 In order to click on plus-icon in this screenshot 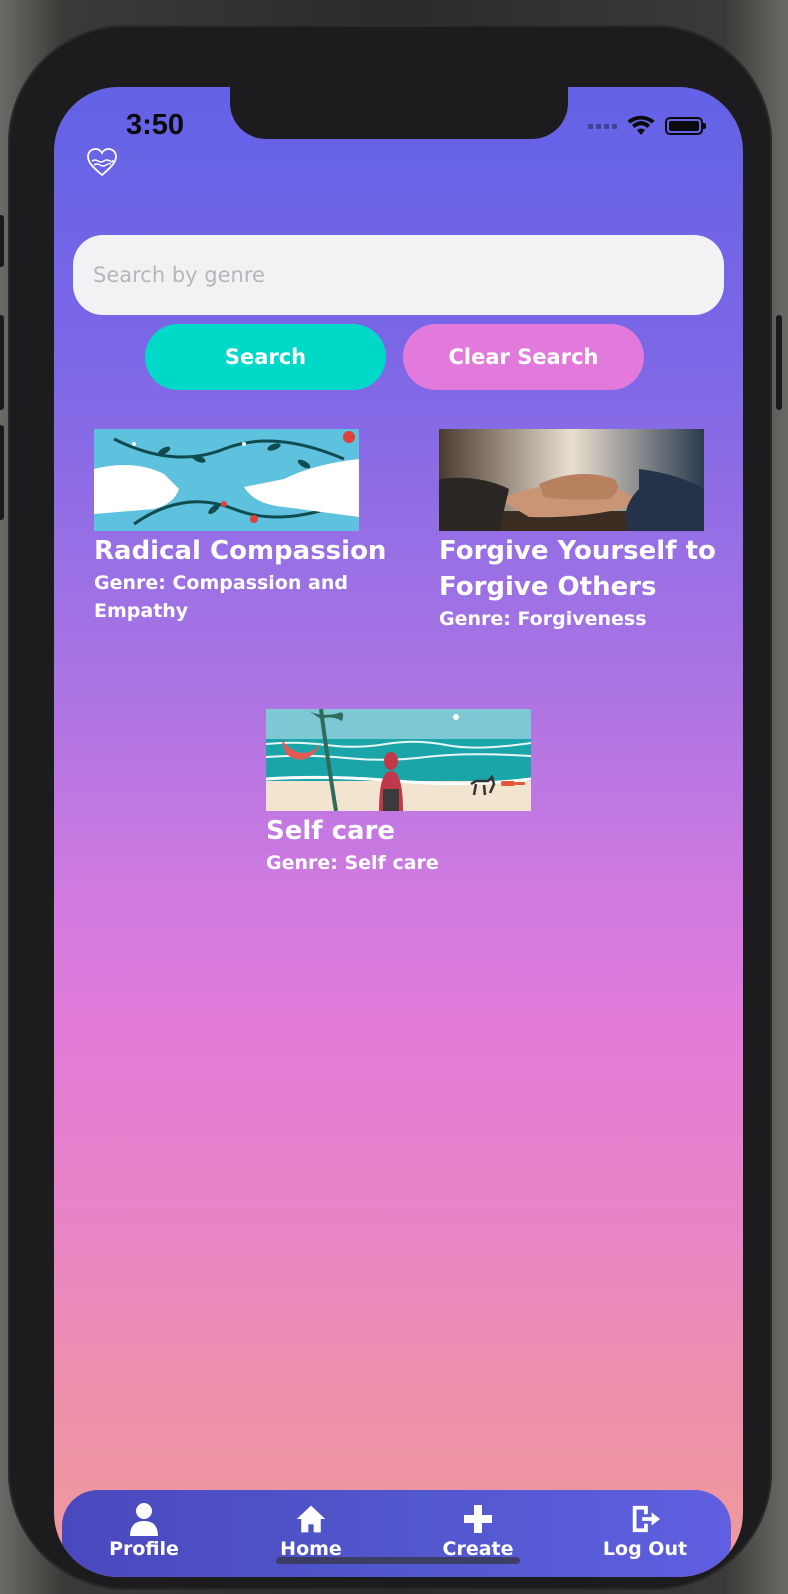, I will do `click(478, 1519)`.